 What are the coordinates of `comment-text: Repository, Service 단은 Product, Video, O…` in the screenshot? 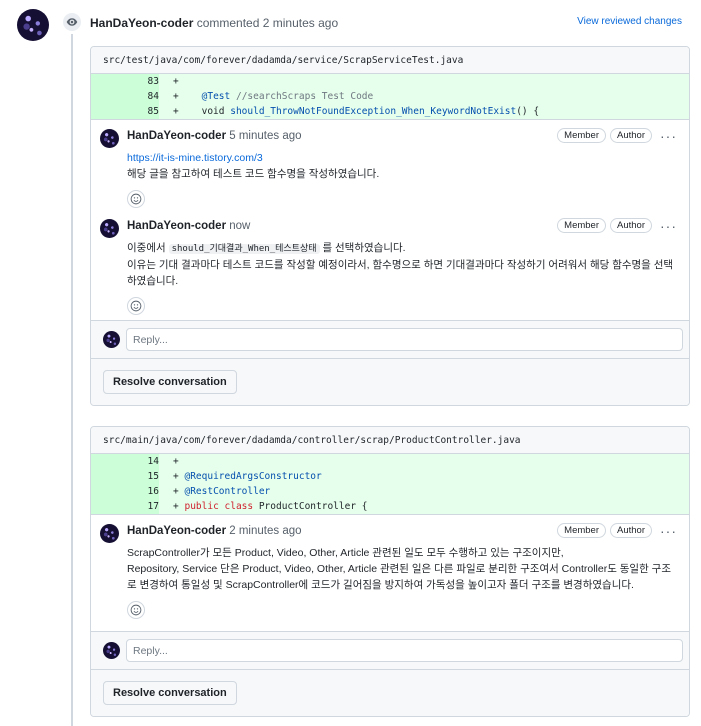 It's located at (399, 577).